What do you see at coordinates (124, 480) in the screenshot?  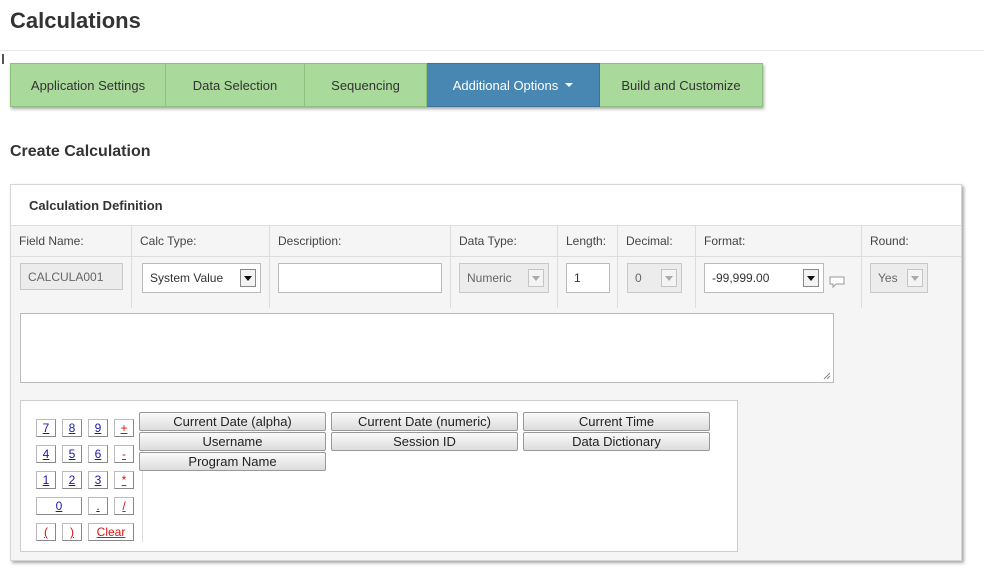 I see `key-multiply: *` at bounding box center [124, 480].